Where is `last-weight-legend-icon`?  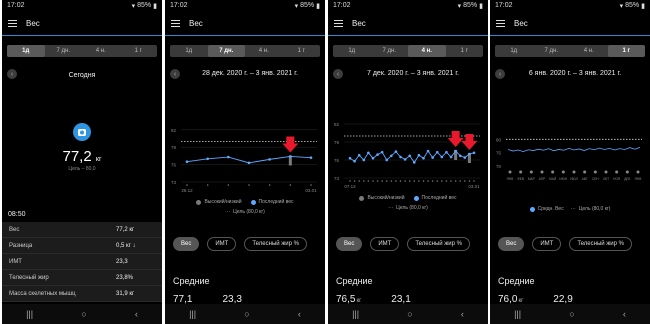 last-weight-legend-icon is located at coordinates (416, 198).